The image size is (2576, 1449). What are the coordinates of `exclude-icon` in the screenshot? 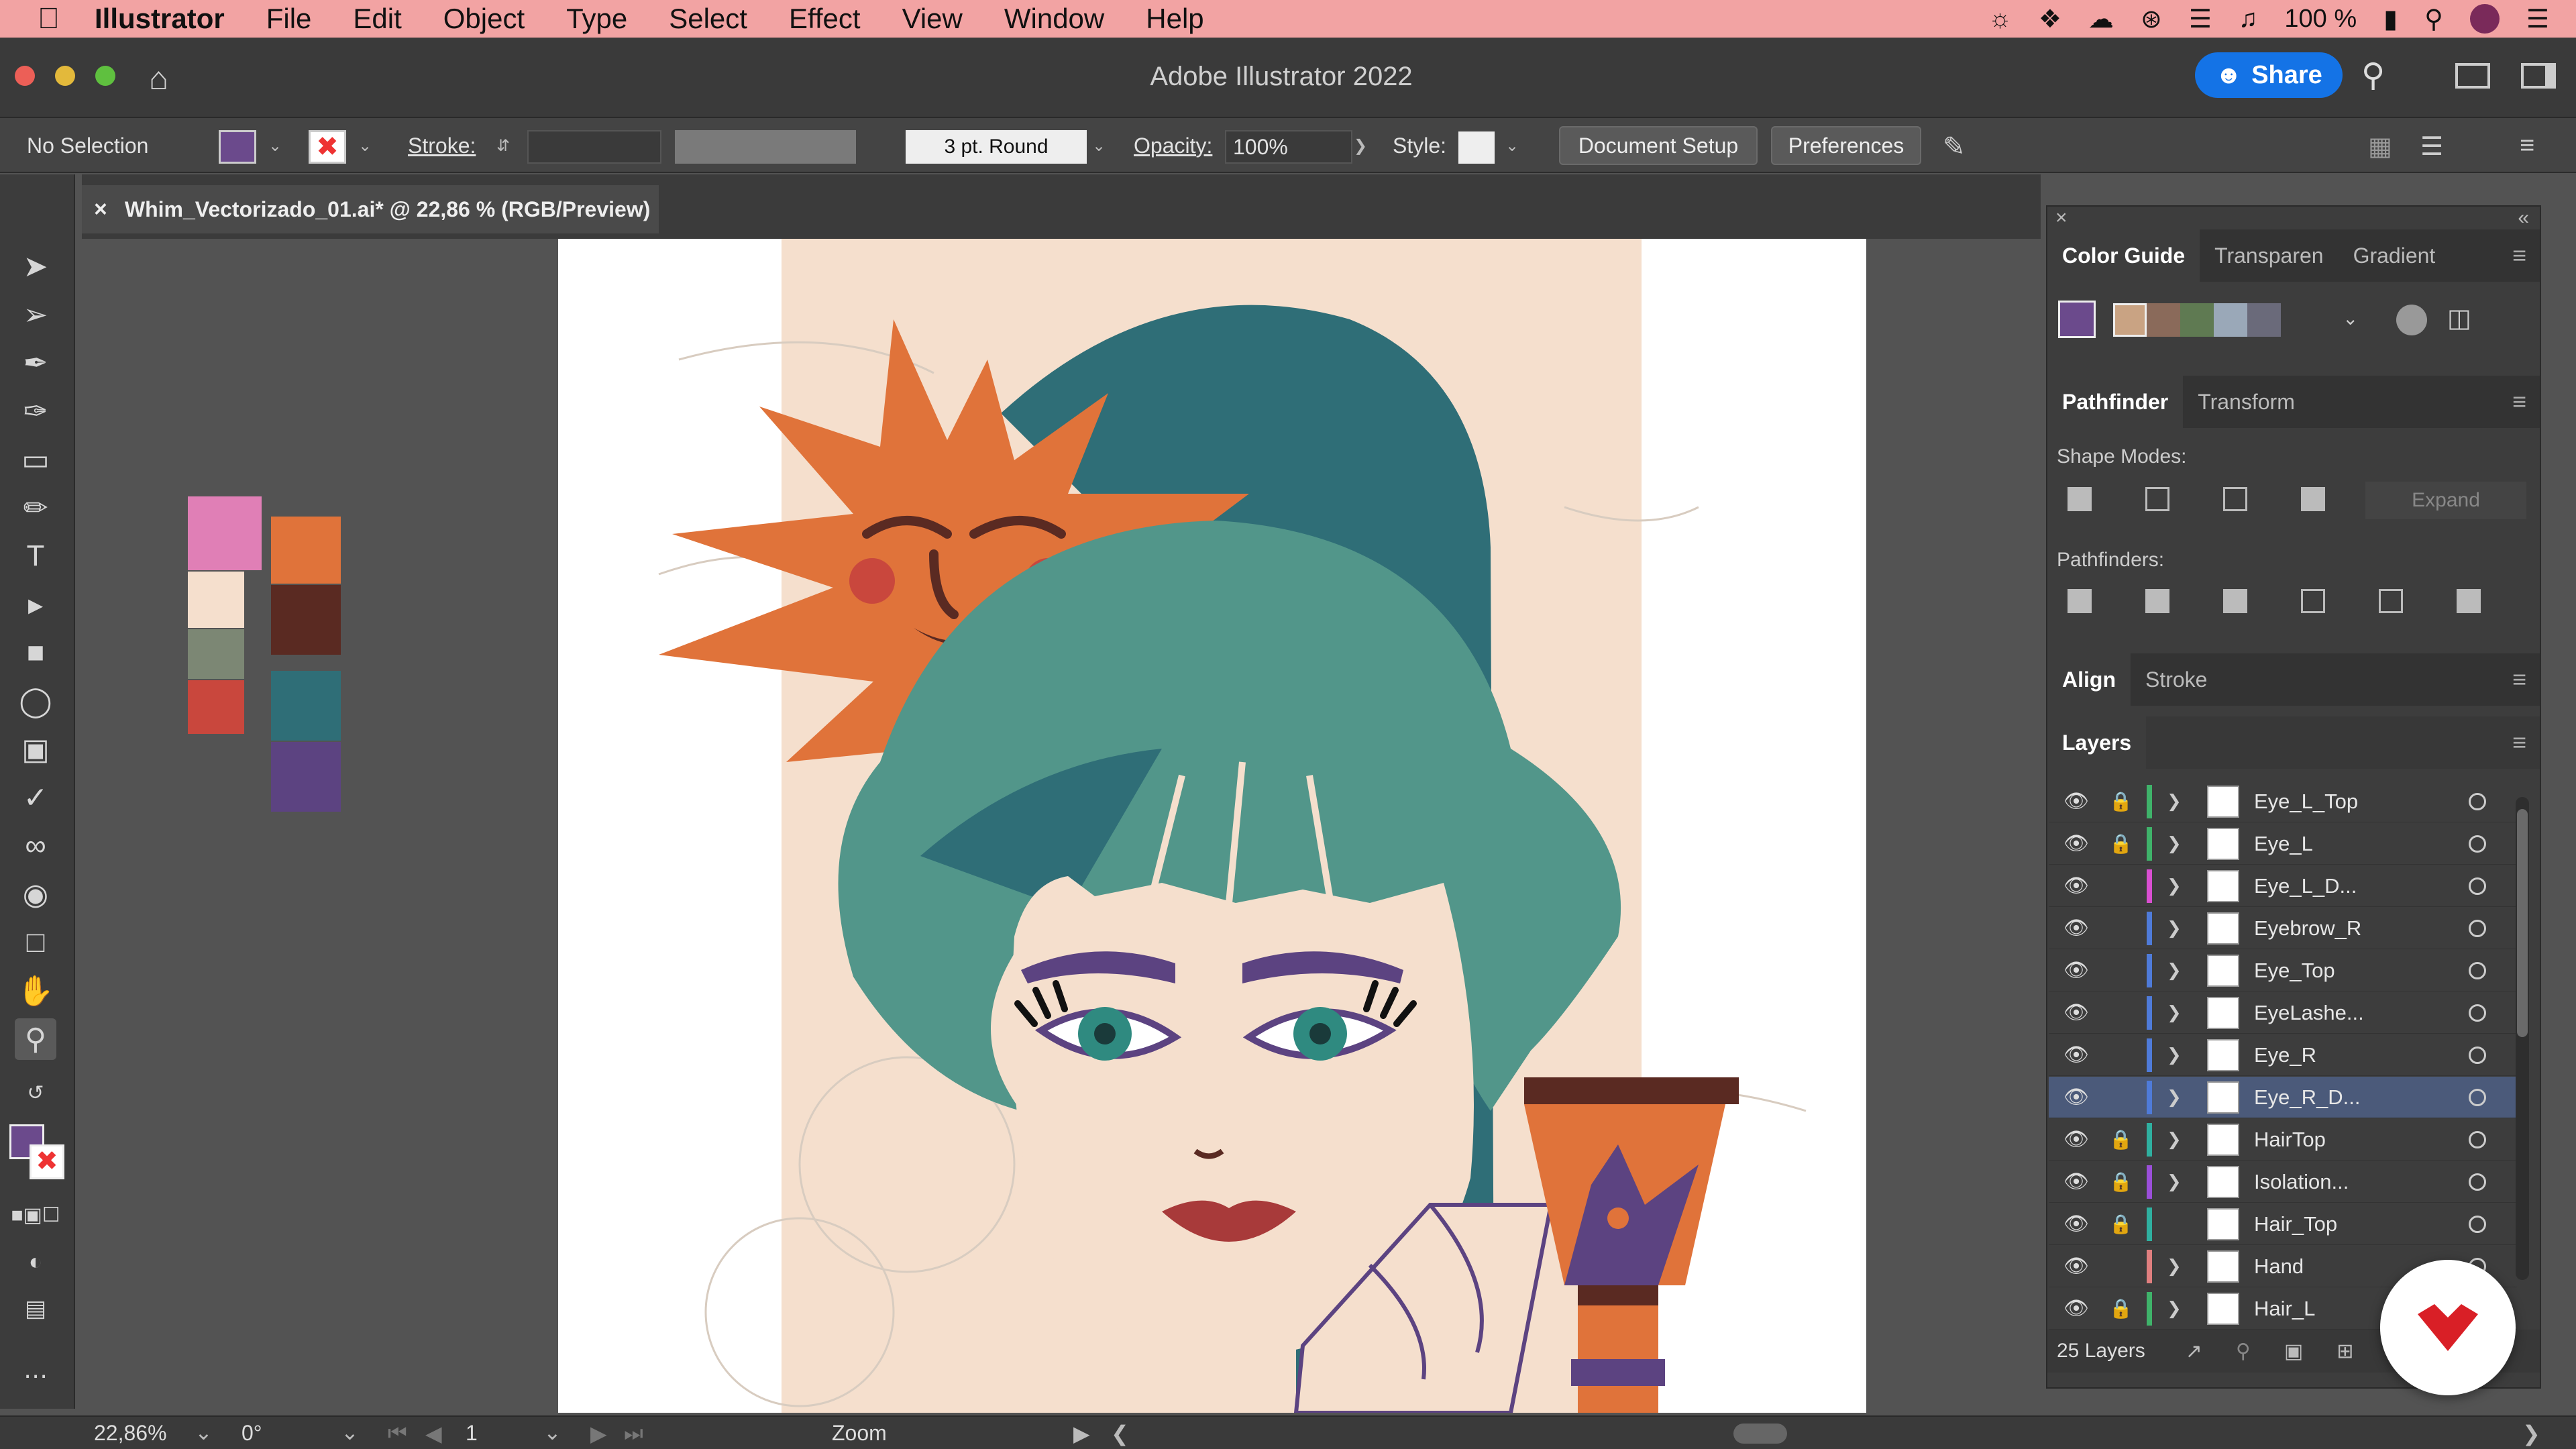 It's located at (2313, 499).